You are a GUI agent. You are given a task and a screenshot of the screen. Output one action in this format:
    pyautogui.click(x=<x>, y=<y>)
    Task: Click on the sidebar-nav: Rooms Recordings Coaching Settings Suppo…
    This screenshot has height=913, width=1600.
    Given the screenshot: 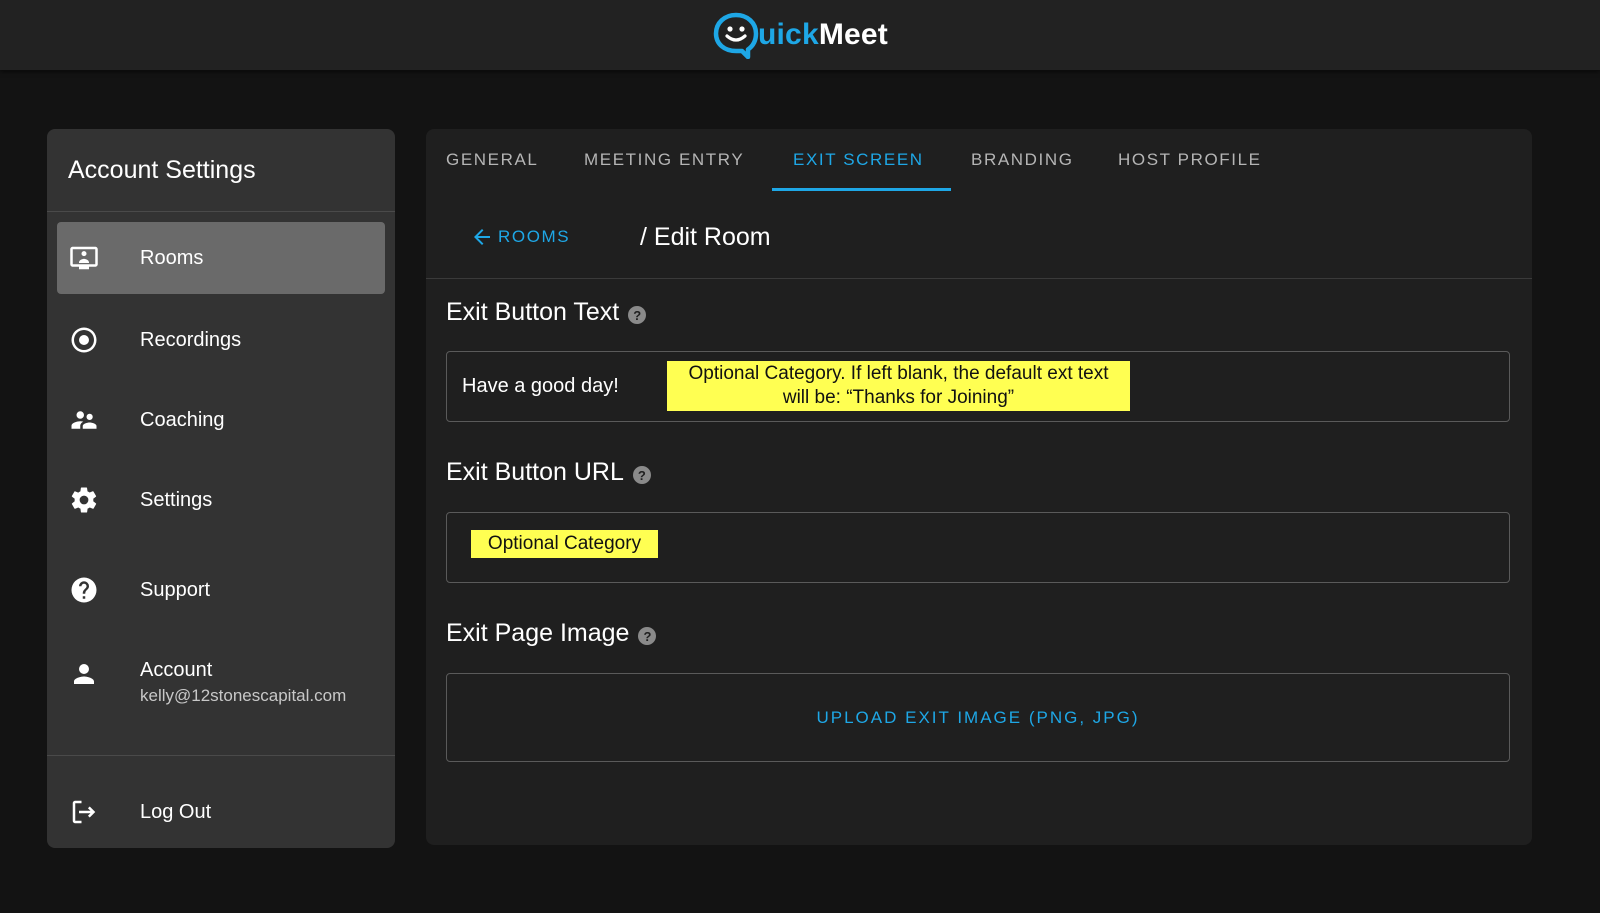 What is the action you would take?
    pyautogui.click(x=221, y=523)
    